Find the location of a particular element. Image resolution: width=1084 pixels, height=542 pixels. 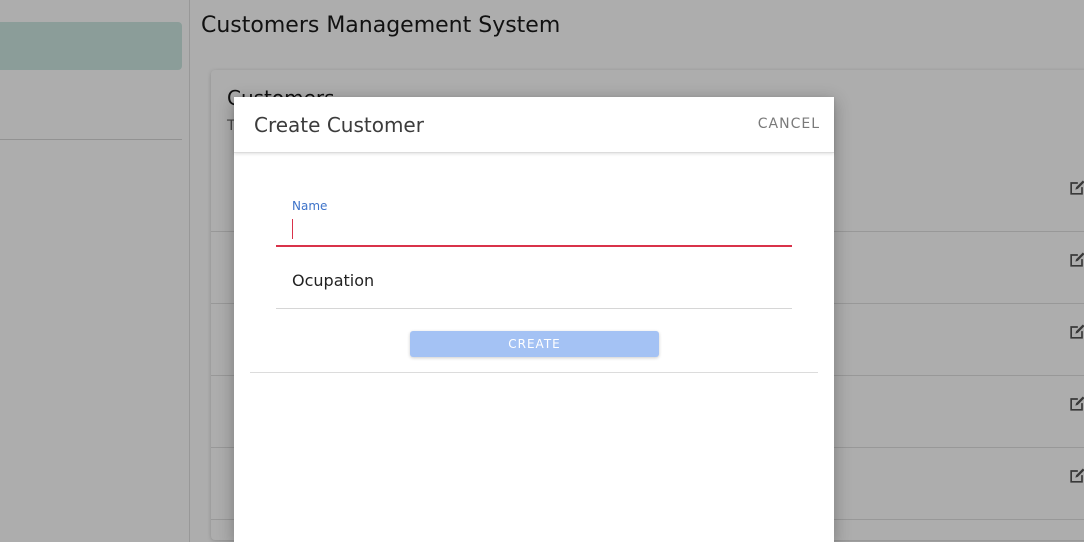

name-field: Name is located at coordinates (534, 219).